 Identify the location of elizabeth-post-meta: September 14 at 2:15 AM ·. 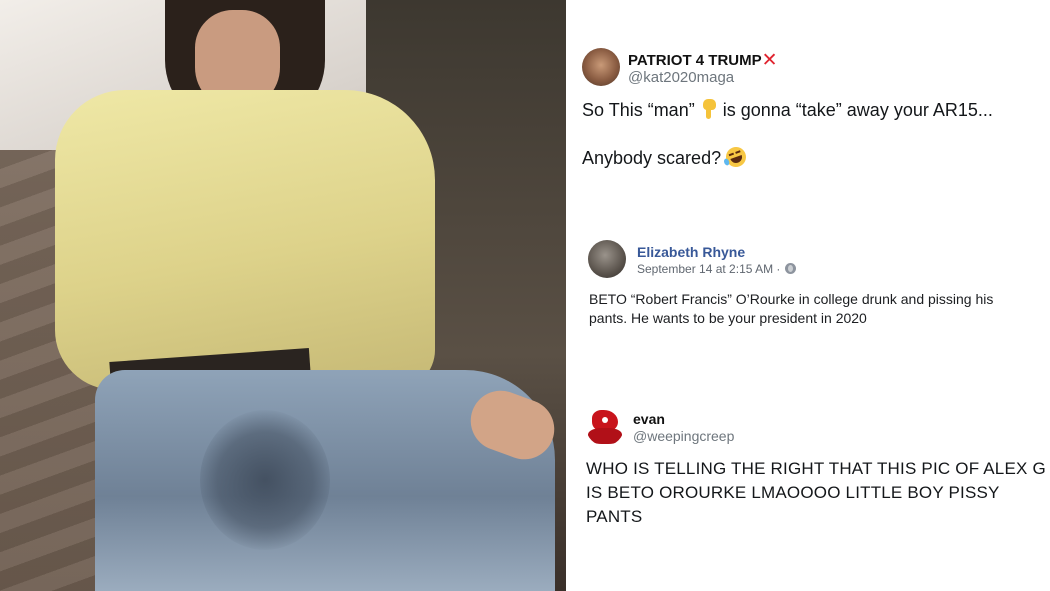
(716, 269).